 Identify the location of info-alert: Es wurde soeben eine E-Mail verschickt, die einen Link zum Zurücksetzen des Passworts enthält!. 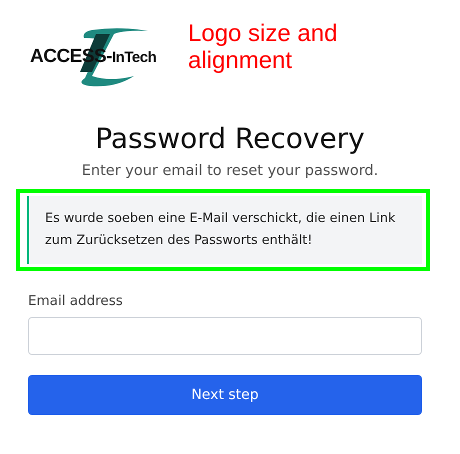
(224, 230).